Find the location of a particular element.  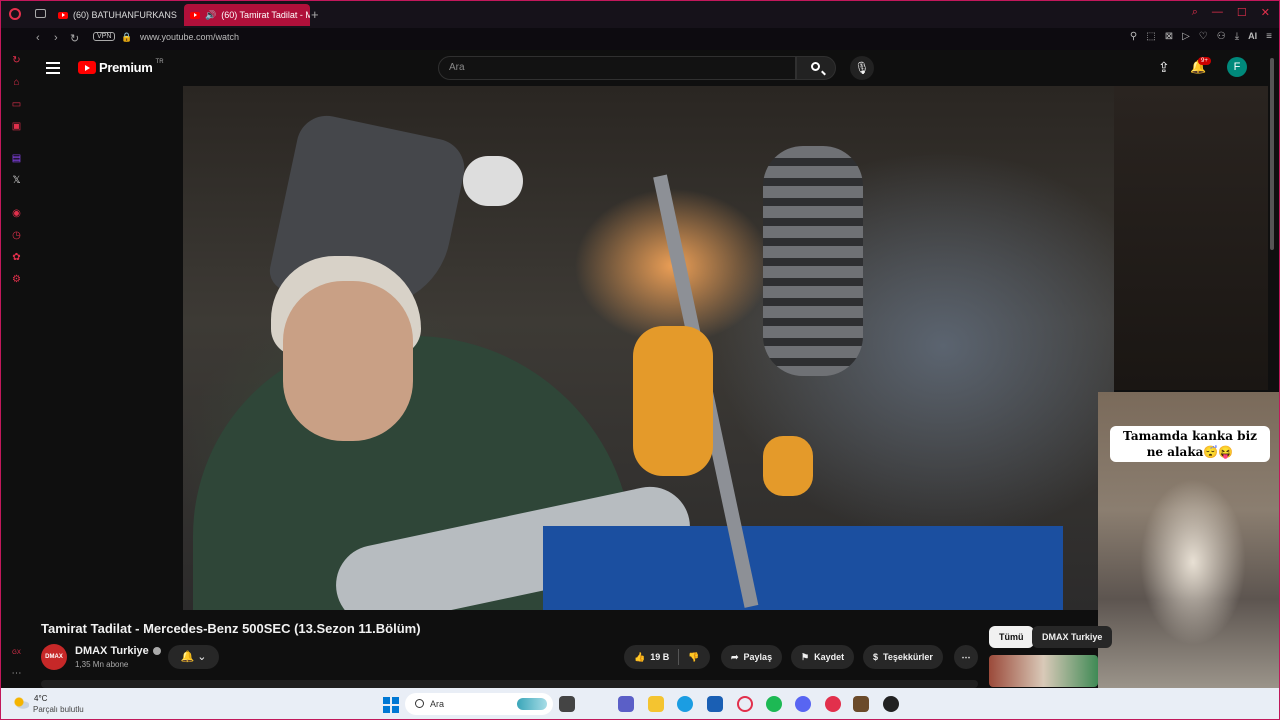

new-tab-button: + is located at coordinates (315, 14).